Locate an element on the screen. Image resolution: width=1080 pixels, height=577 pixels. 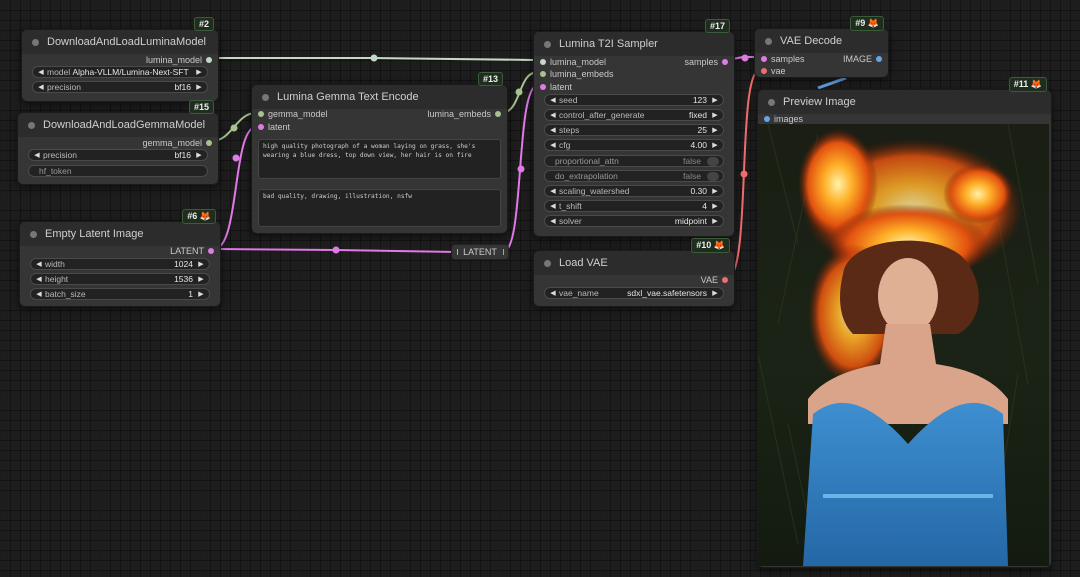
widget-scaling-watershed: ◀ scaling_watershed 0.30 ▶ is located at coordinates (634, 191).